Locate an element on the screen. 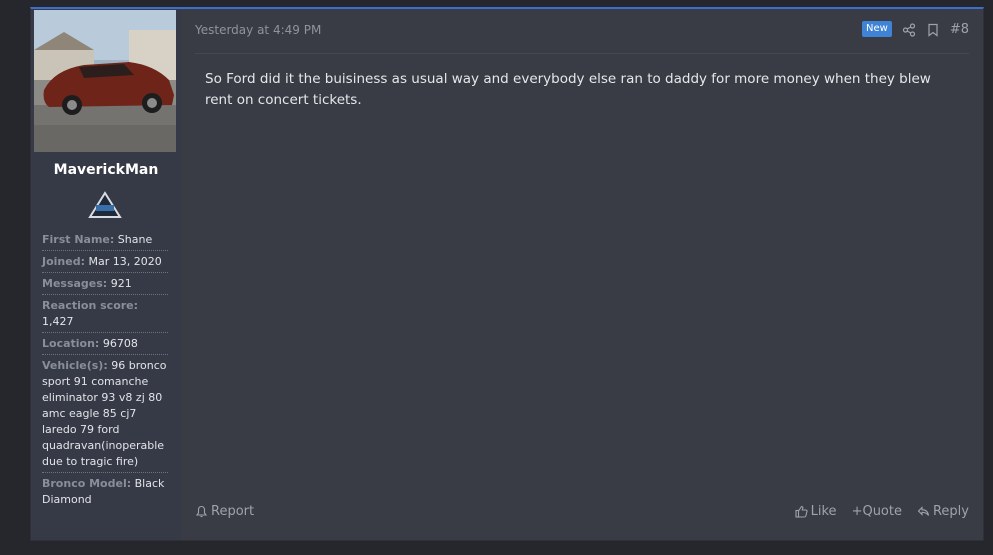  report-label: Report is located at coordinates (233, 511).